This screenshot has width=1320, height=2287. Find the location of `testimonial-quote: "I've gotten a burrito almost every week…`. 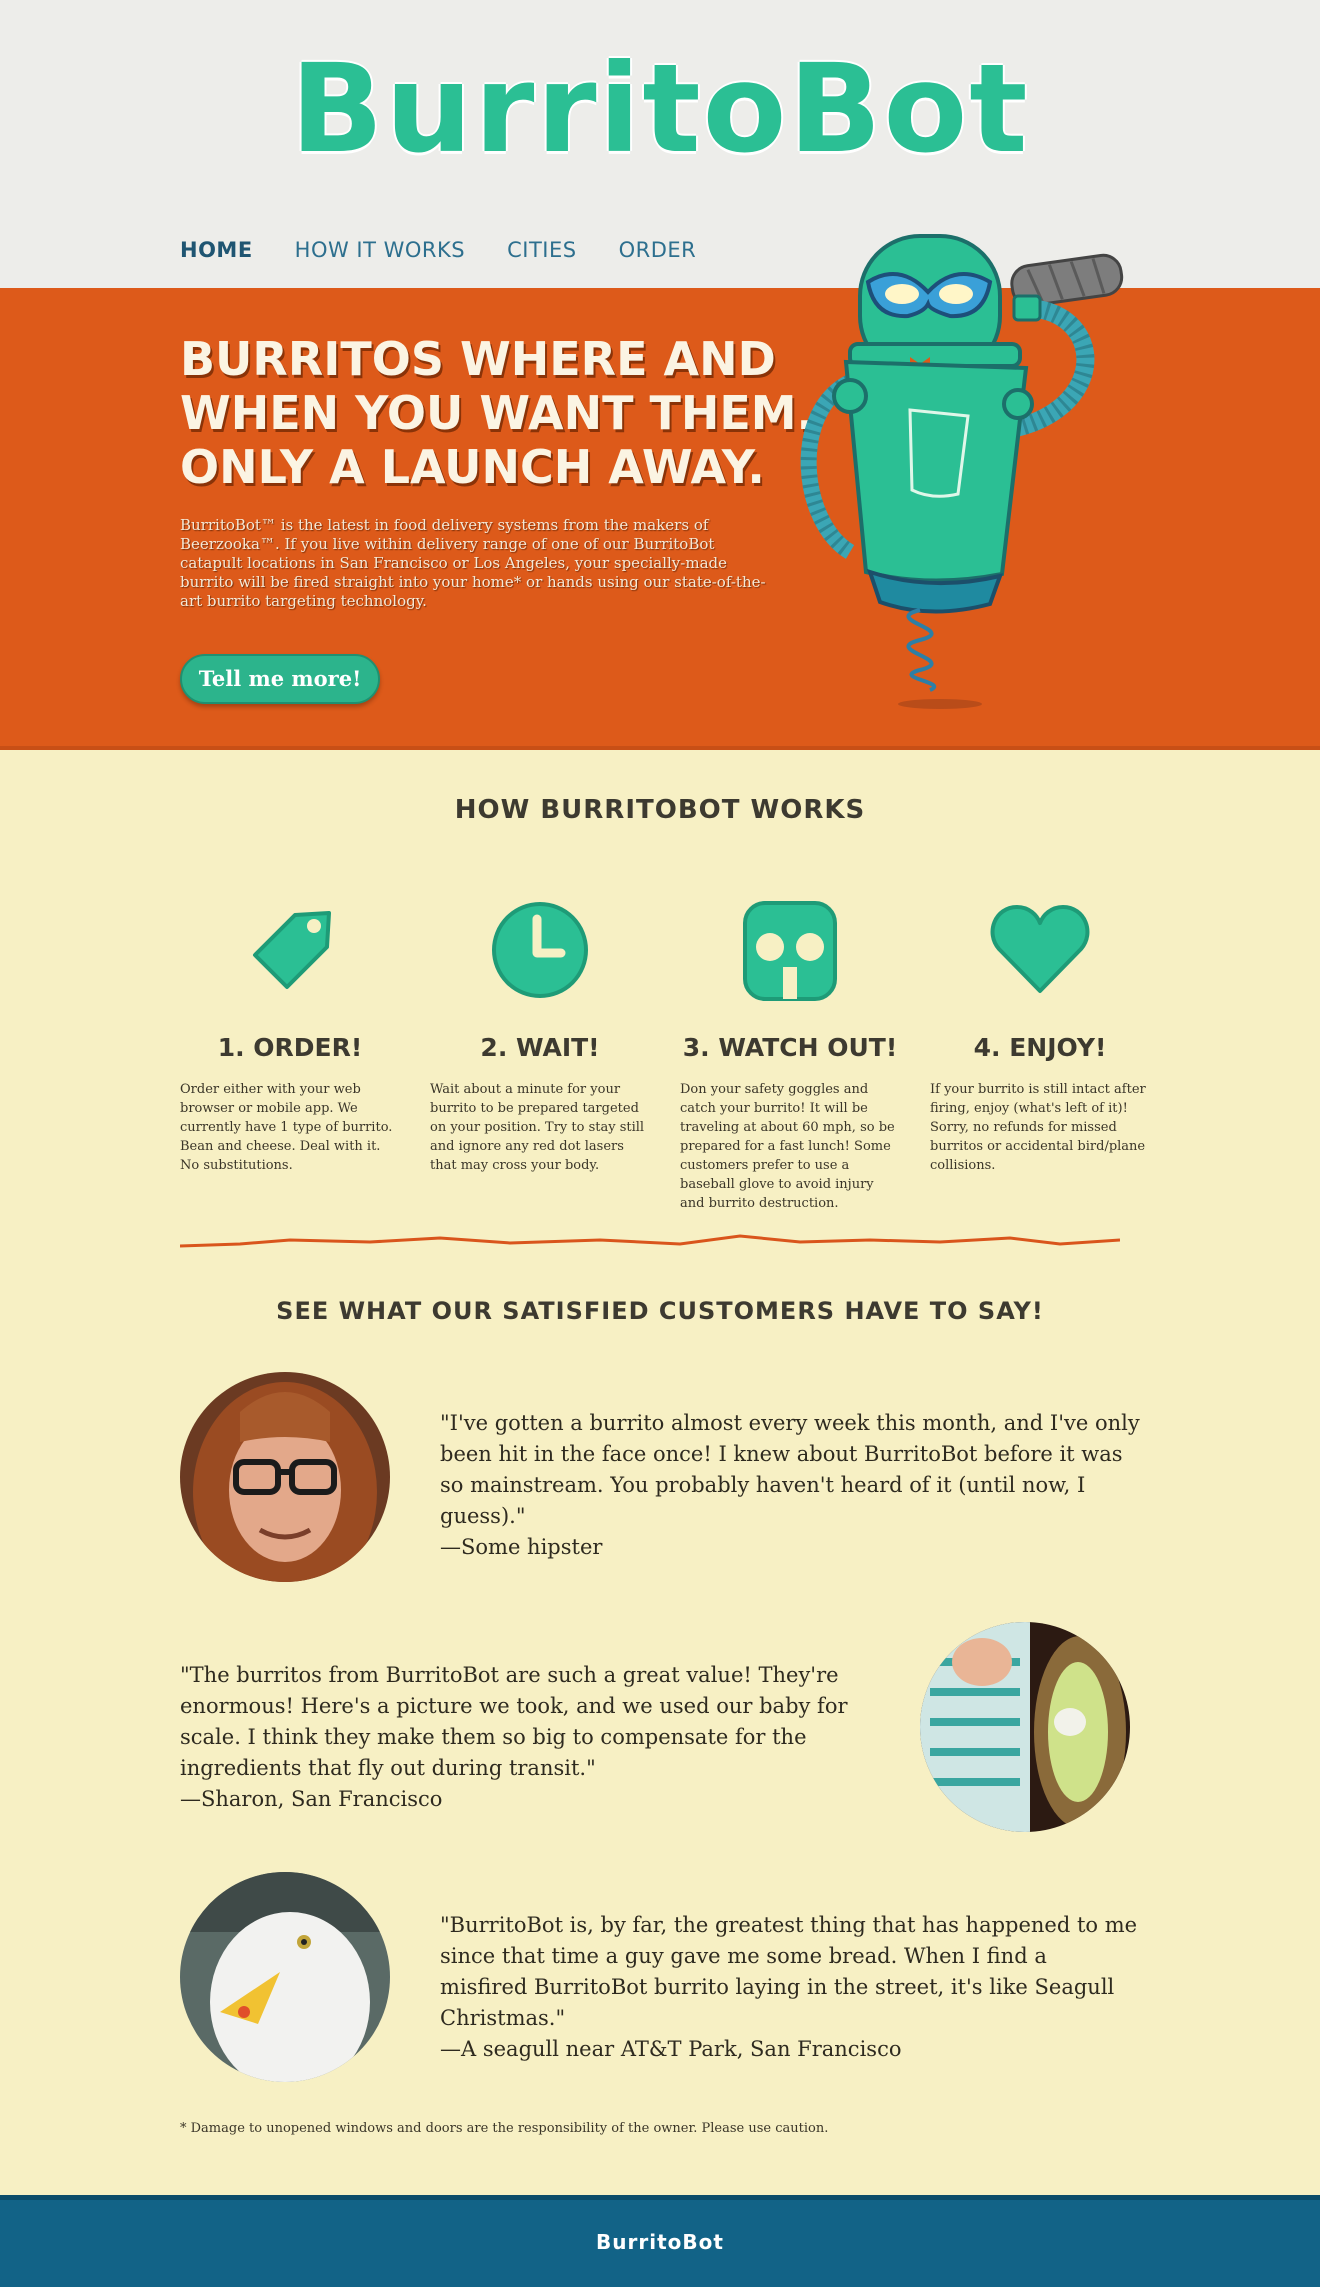

testimonial-quote: "I've gotten a burrito almost every week… is located at coordinates (790, 1485).